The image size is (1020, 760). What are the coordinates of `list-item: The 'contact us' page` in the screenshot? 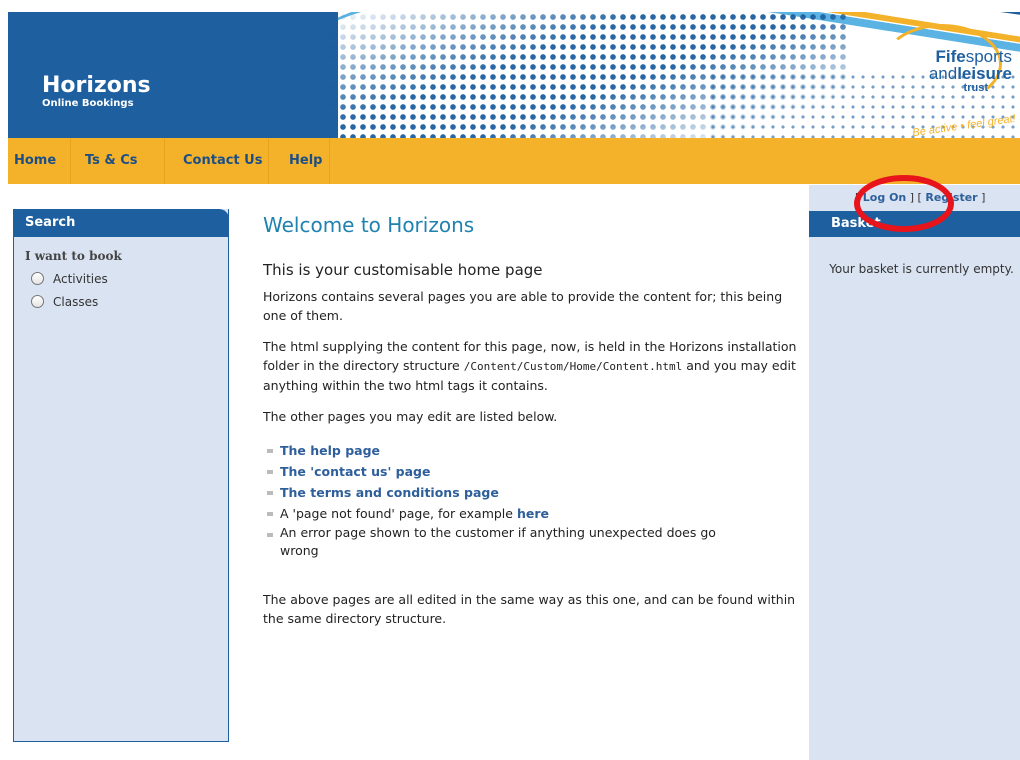 It's located at (534, 471).